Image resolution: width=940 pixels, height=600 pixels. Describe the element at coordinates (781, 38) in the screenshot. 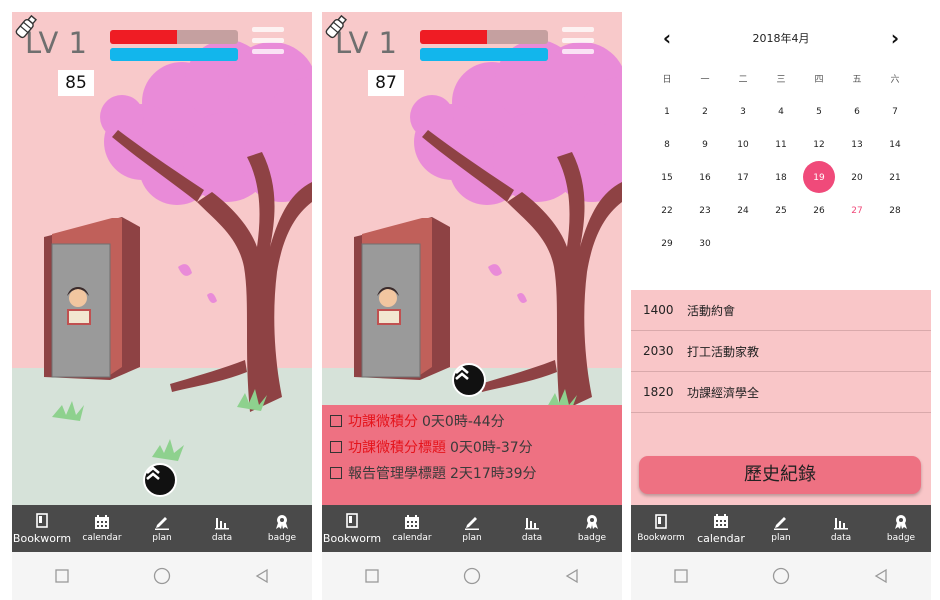

I see `calendar-month-title: 2018年4月` at that location.